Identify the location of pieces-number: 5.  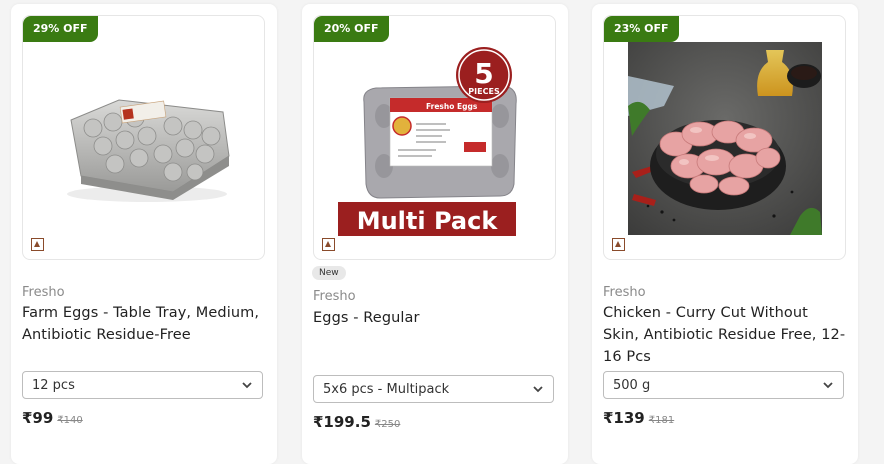
(483, 73).